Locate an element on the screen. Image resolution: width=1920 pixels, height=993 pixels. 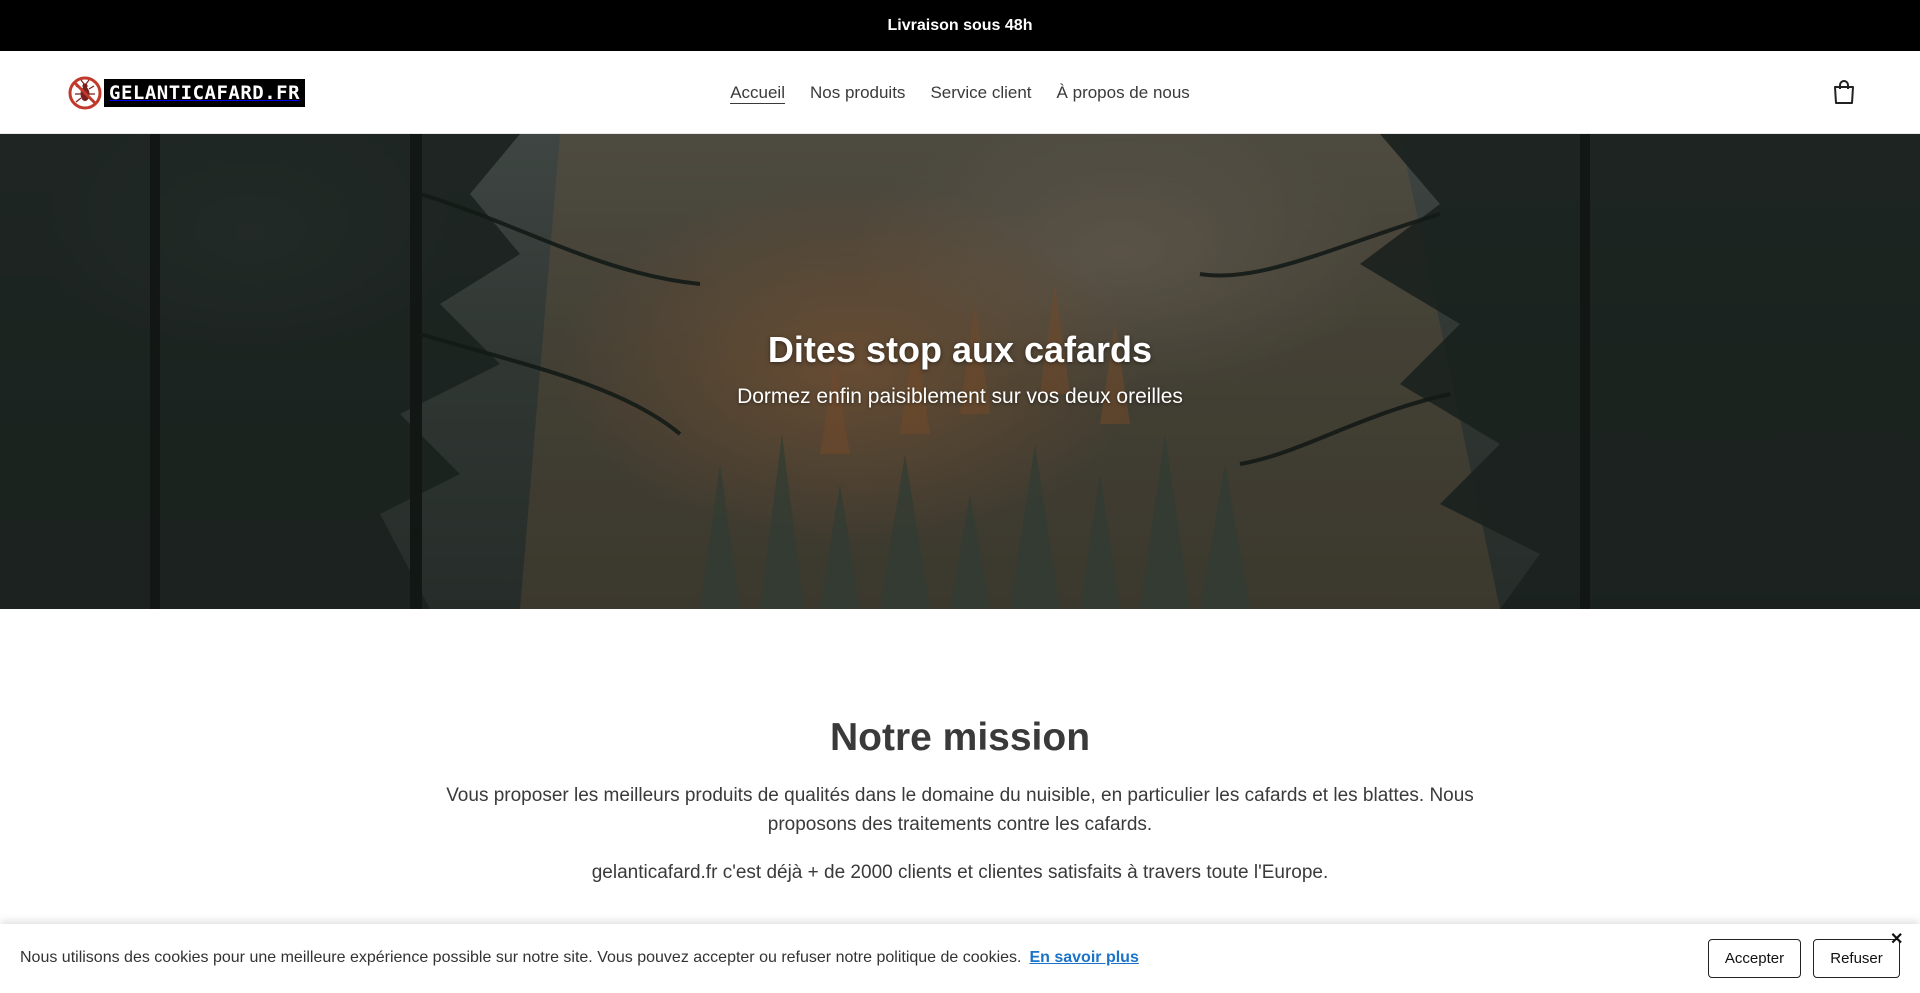
accept-cookies-button: Accepter is located at coordinates (1754, 958).